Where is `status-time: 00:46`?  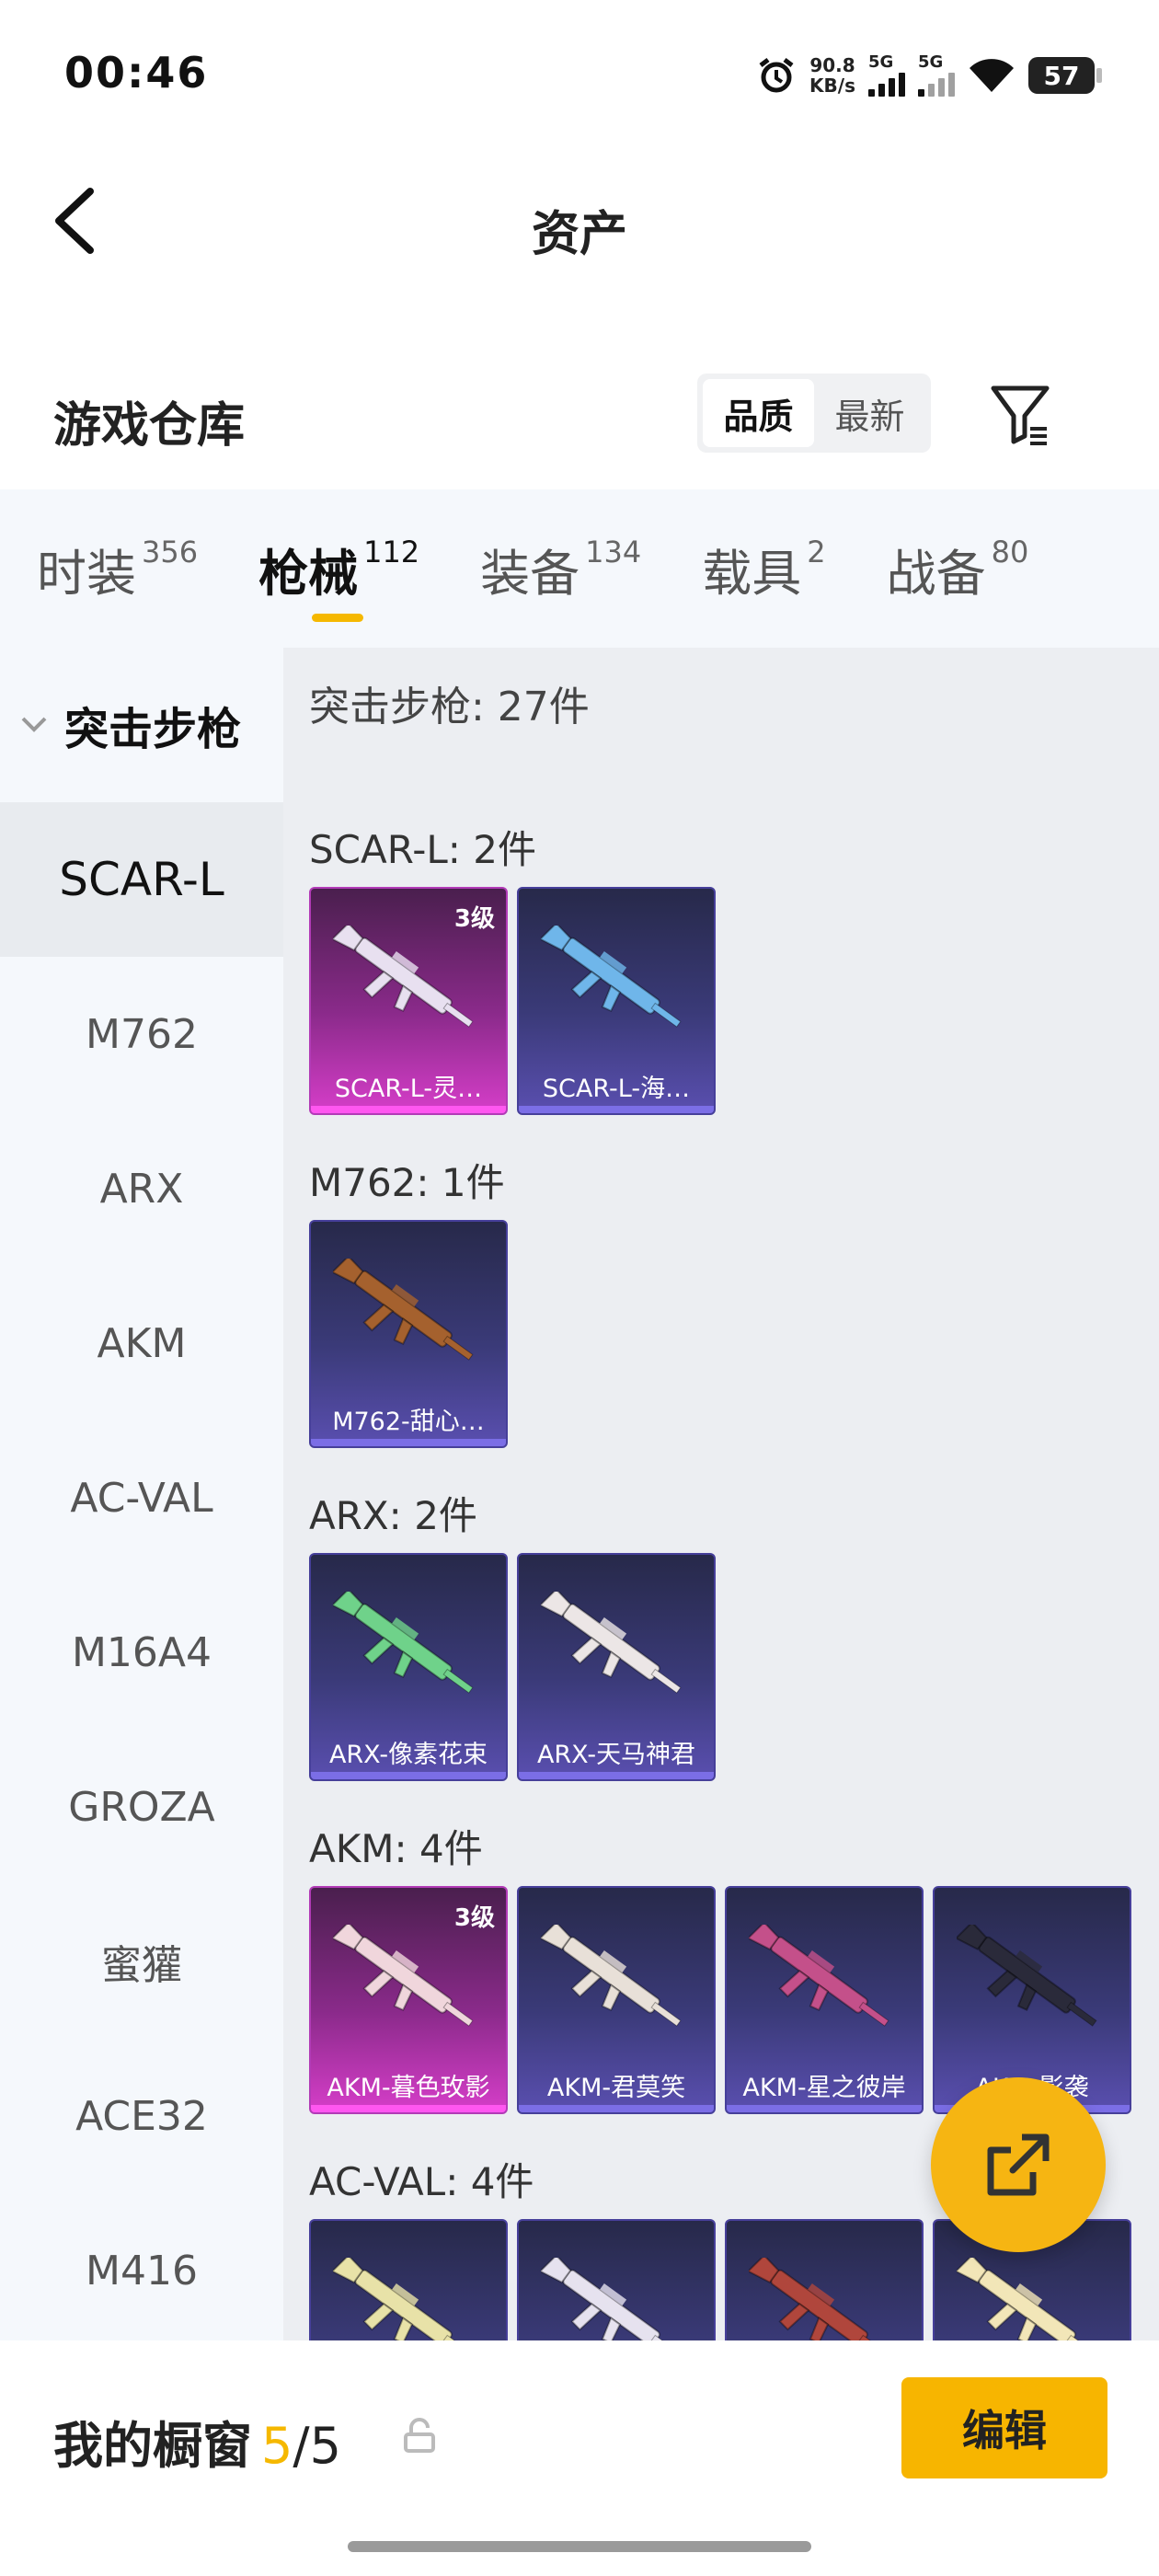 status-time: 00:46 is located at coordinates (136, 73).